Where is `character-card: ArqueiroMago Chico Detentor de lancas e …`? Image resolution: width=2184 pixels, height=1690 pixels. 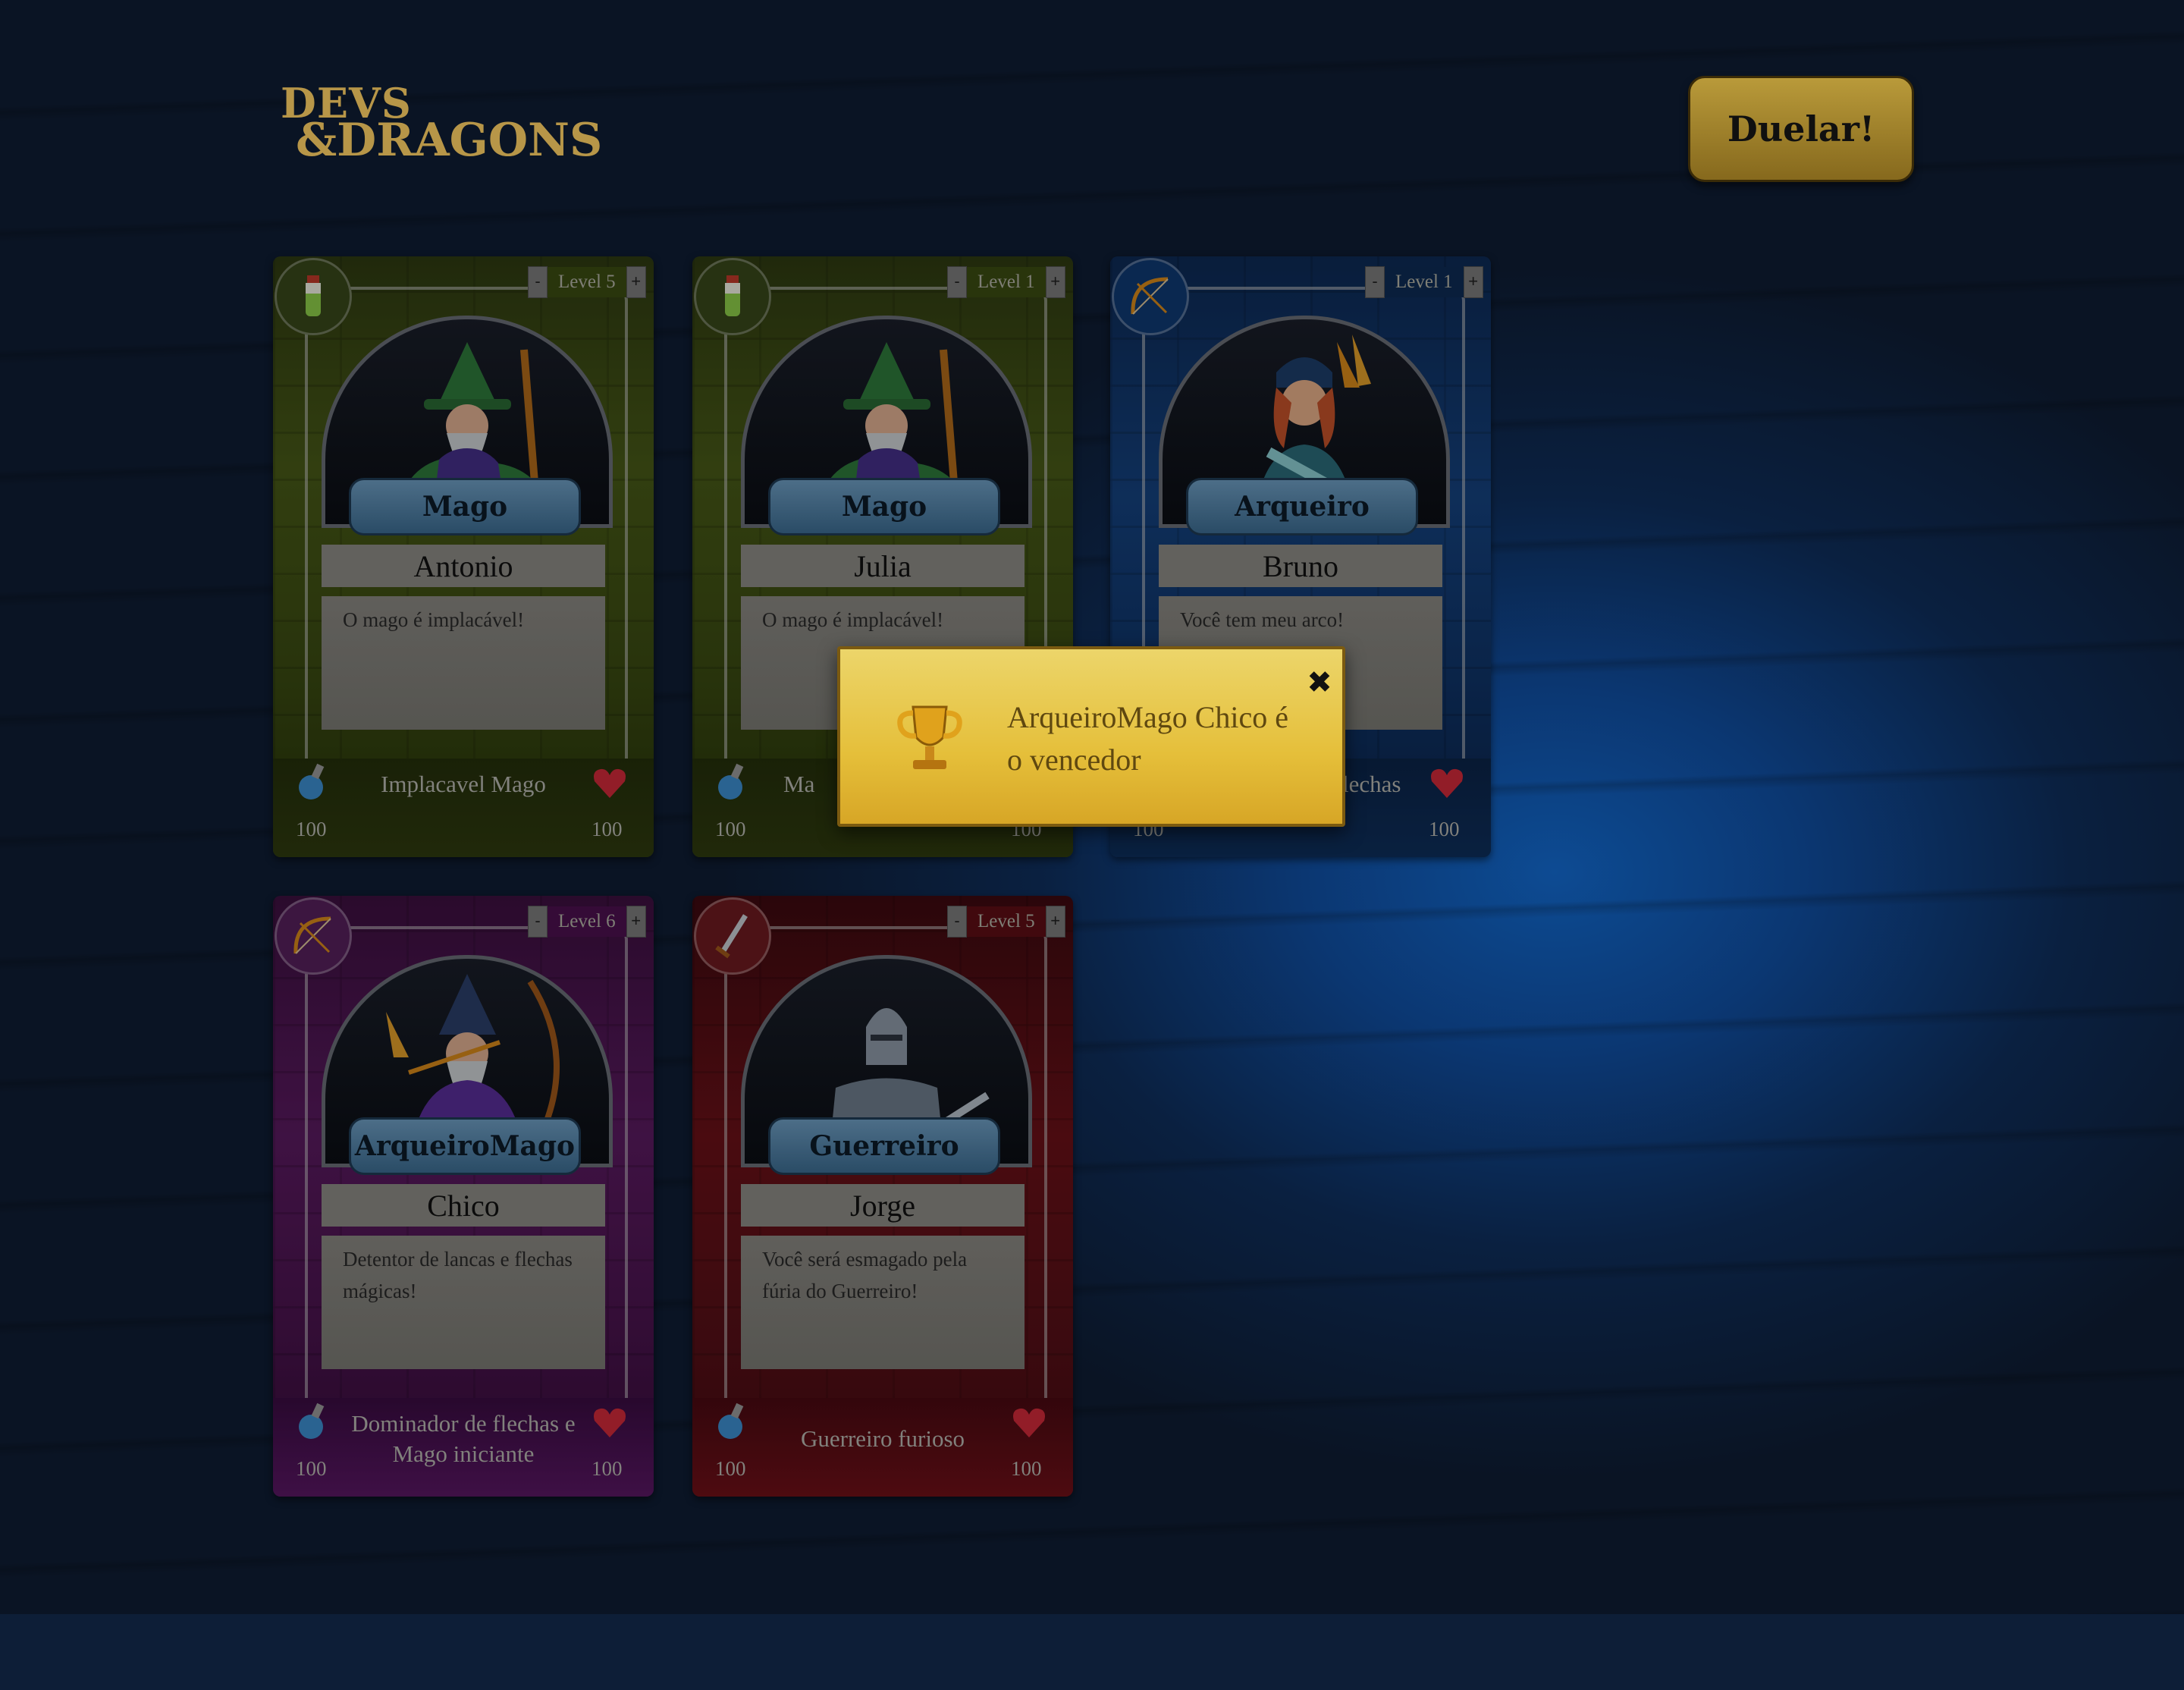 character-card: ArqueiroMago Chico Detentor de lancas e … is located at coordinates (463, 1196).